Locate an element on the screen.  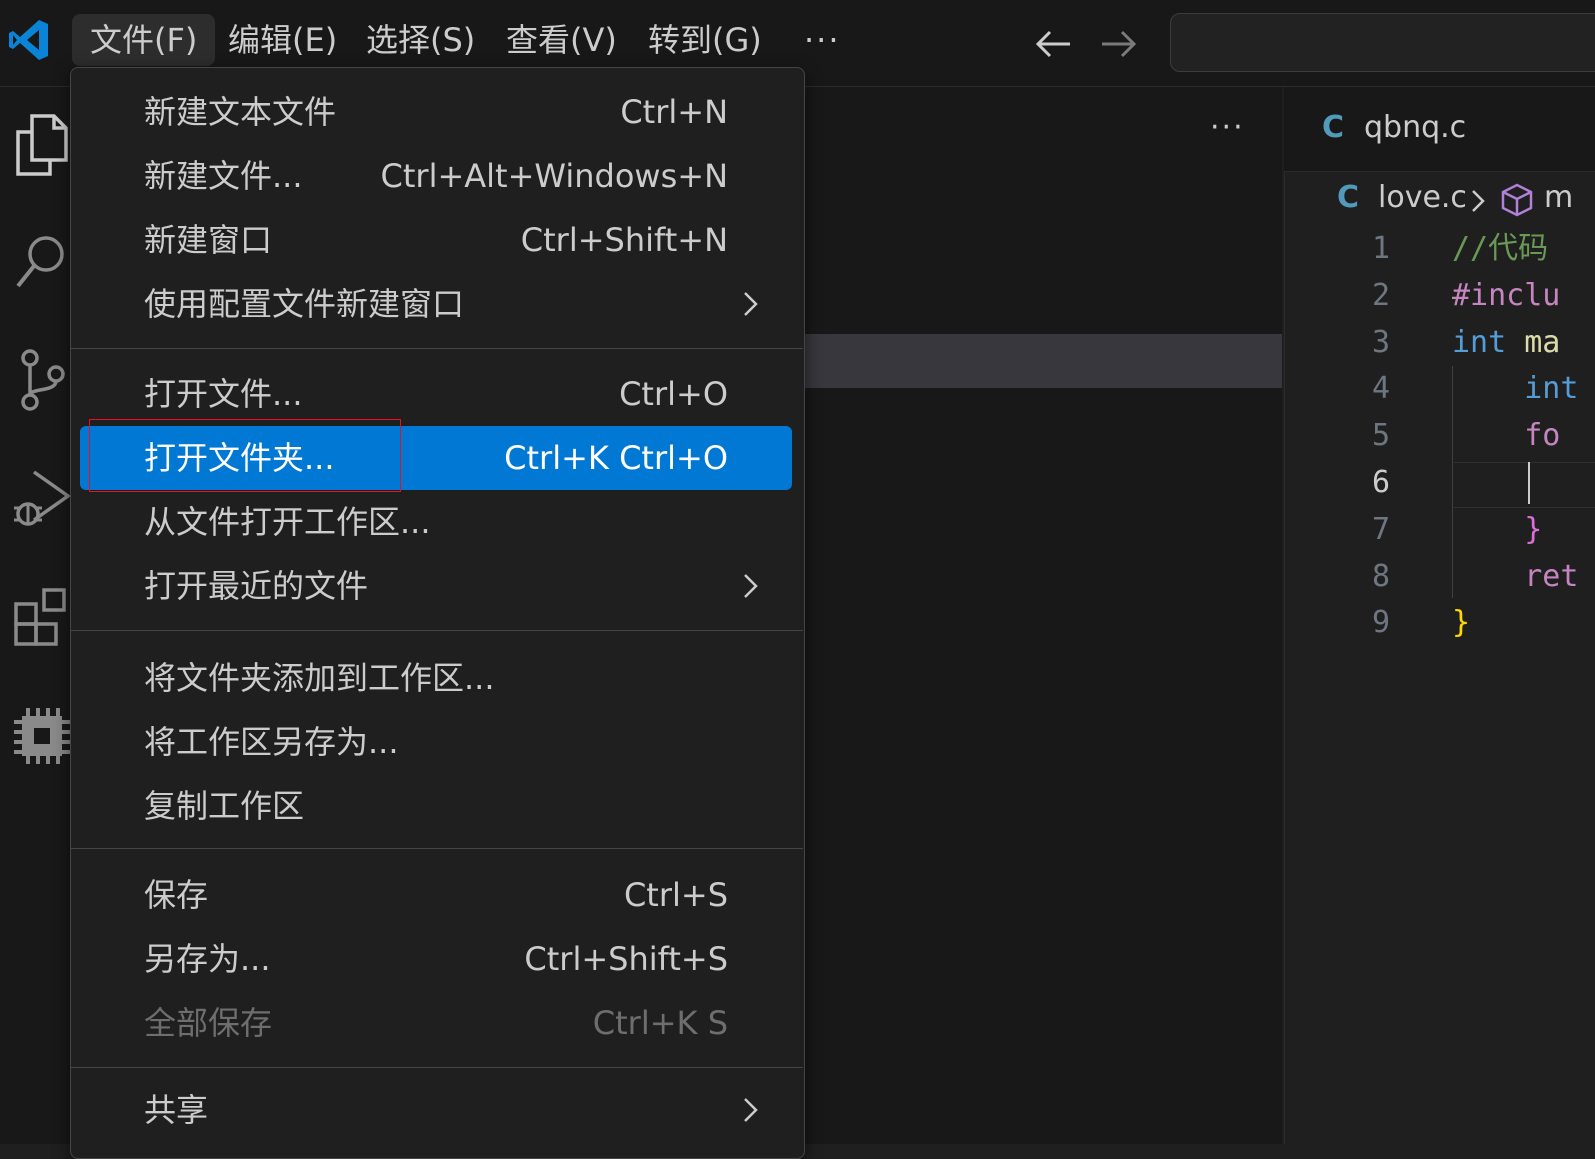
line-number: 8 is located at coordinates (1380, 576).